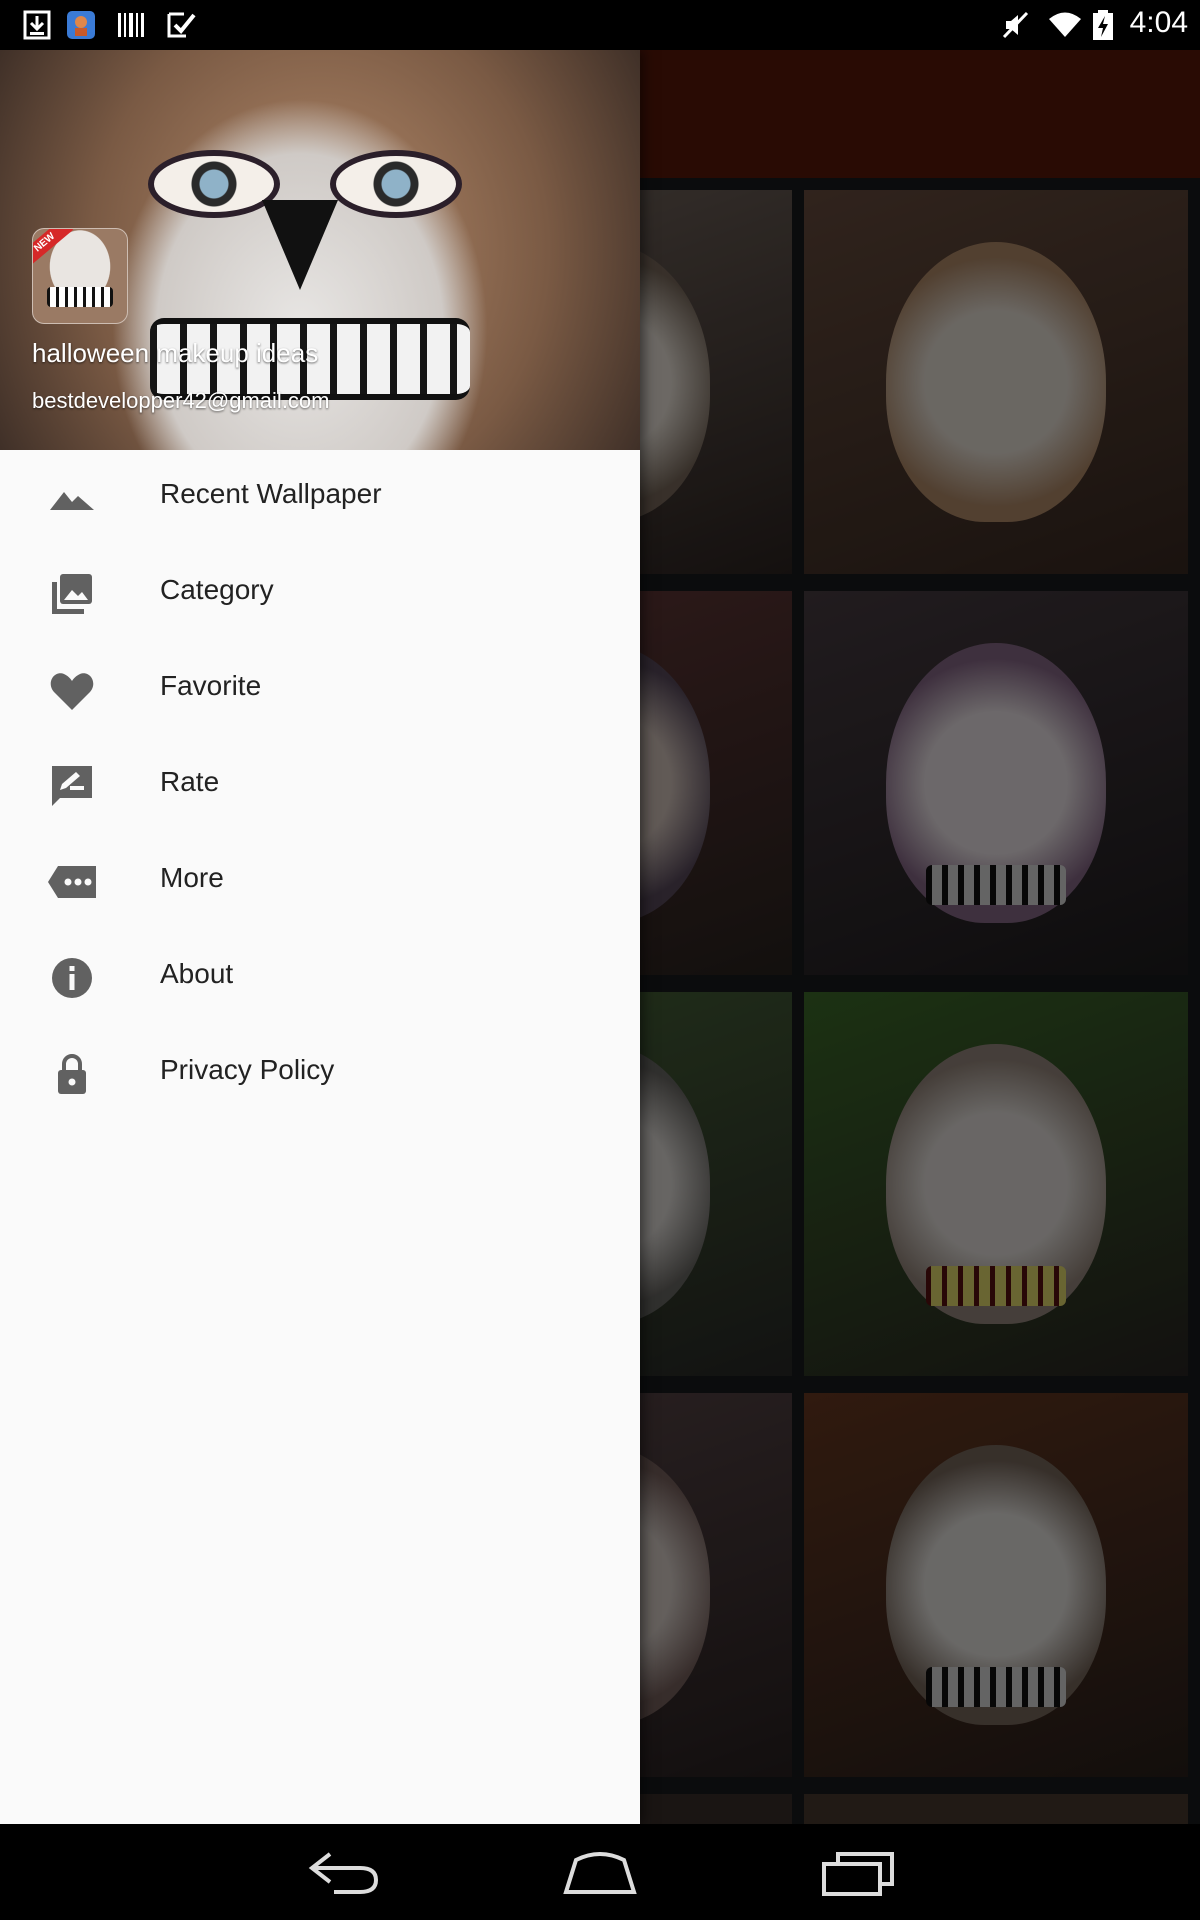 Image resolution: width=1200 pixels, height=1920 pixels. I want to click on wifi-icon, so click(1065, 24).